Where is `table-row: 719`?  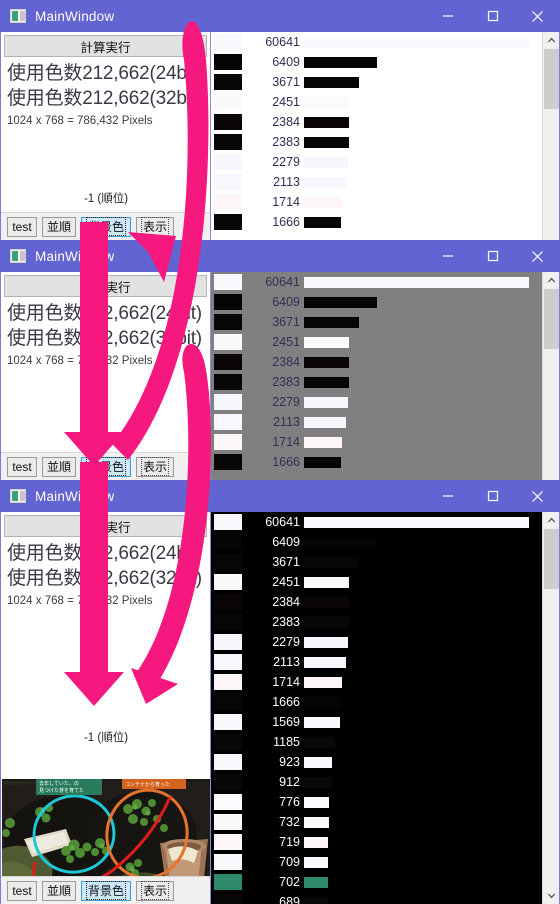 table-row: 719 is located at coordinates (376, 842).